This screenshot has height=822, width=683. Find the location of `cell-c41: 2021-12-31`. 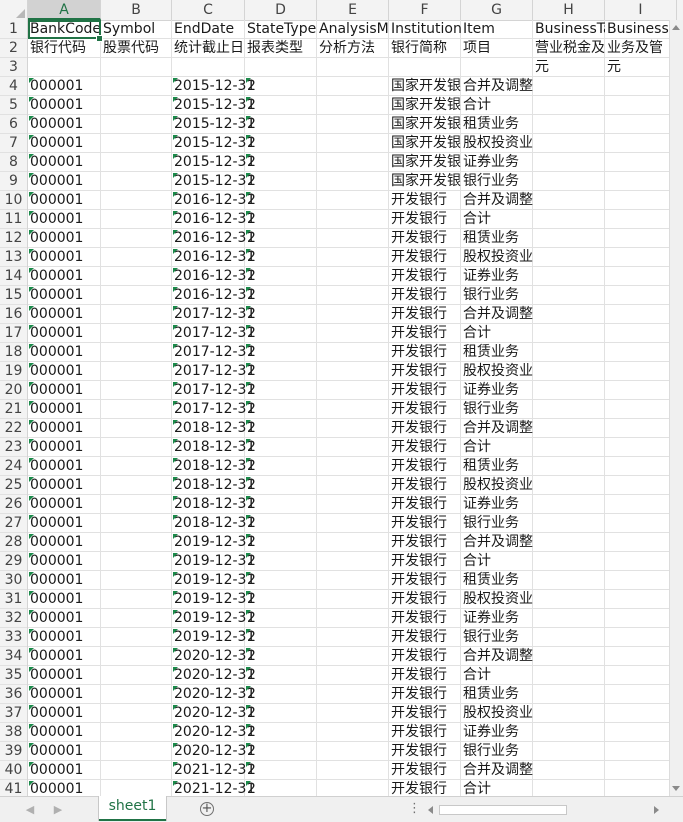

cell-c41: 2021-12-31 is located at coordinates (213, 788).